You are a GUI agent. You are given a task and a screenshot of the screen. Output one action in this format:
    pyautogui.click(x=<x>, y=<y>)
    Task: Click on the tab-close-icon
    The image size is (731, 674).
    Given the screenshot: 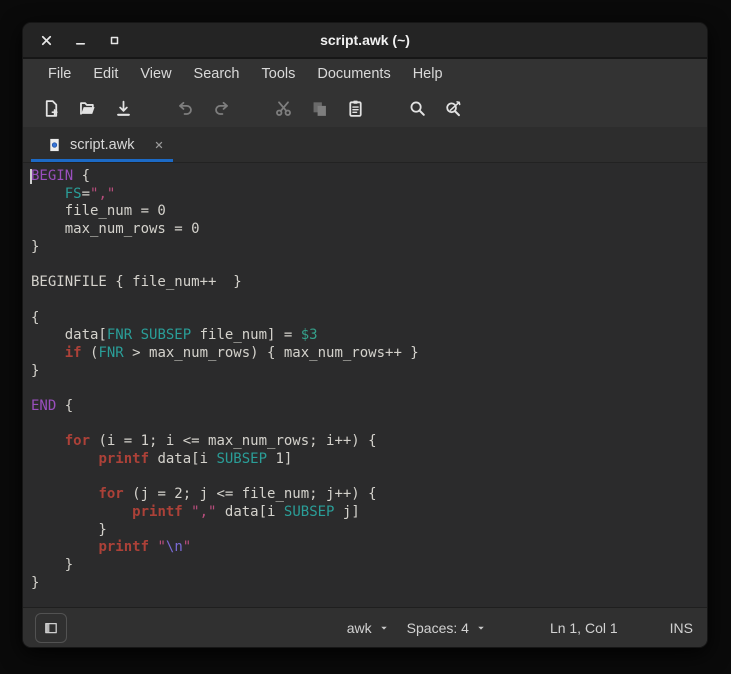 What is the action you would take?
    pyautogui.click(x=159, y=145)
    